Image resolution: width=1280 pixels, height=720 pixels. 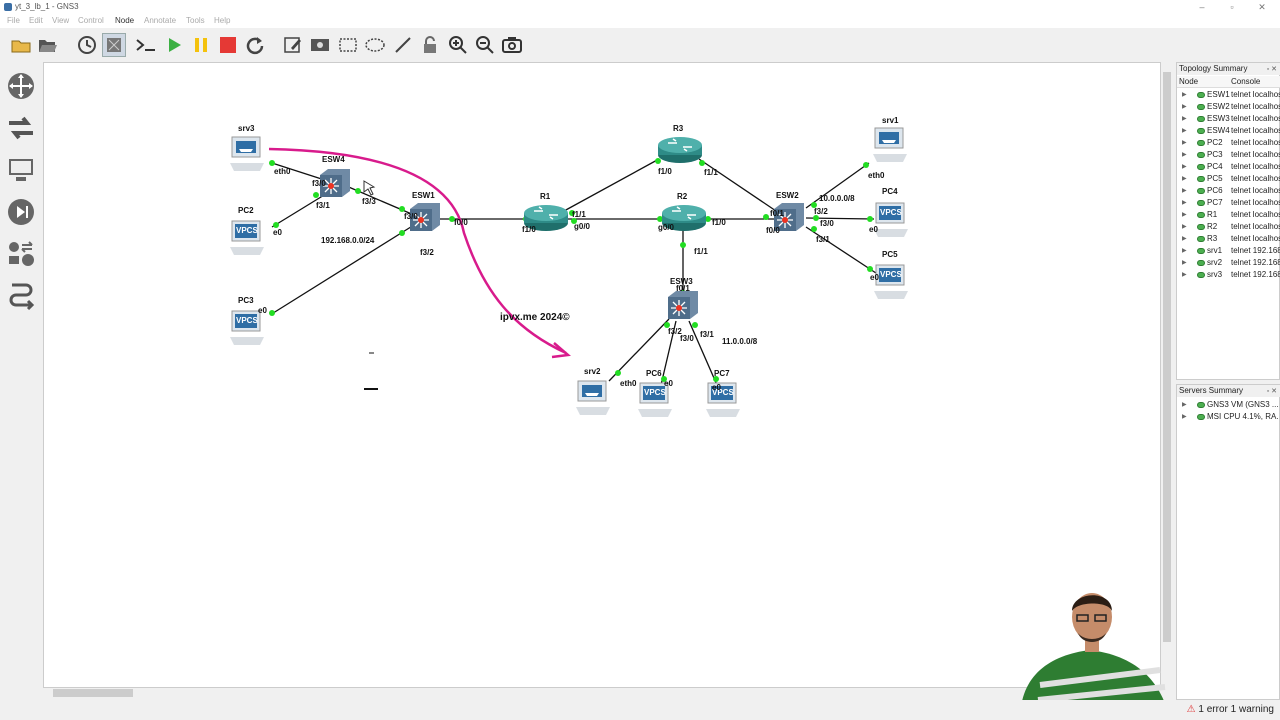 What do you see at coordinates (1228, 95) in the screenshot?
I see `topology-row: ▶ ESW1 telnet localhost` at bounding box center [1228, 95].